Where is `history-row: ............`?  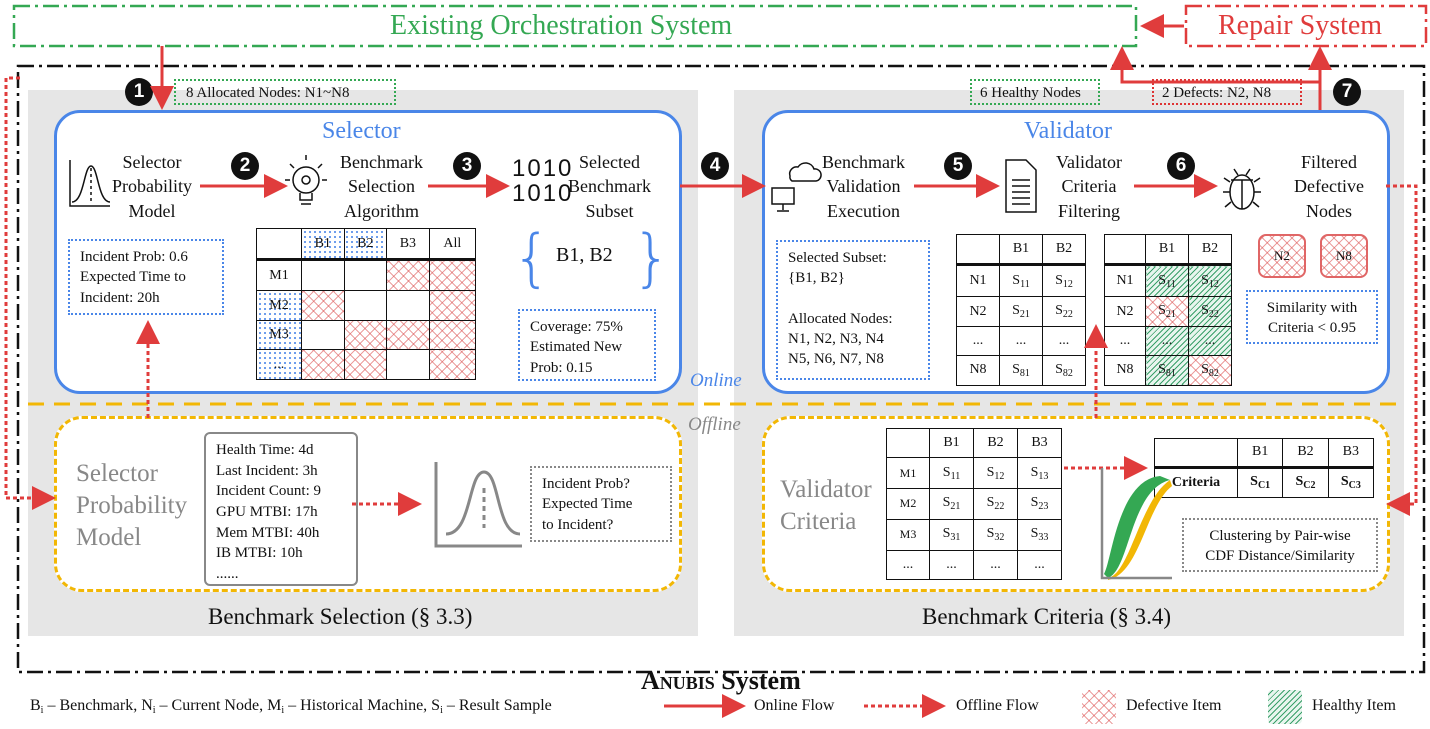
history-row: ............ is located at coordinates (974, 565).